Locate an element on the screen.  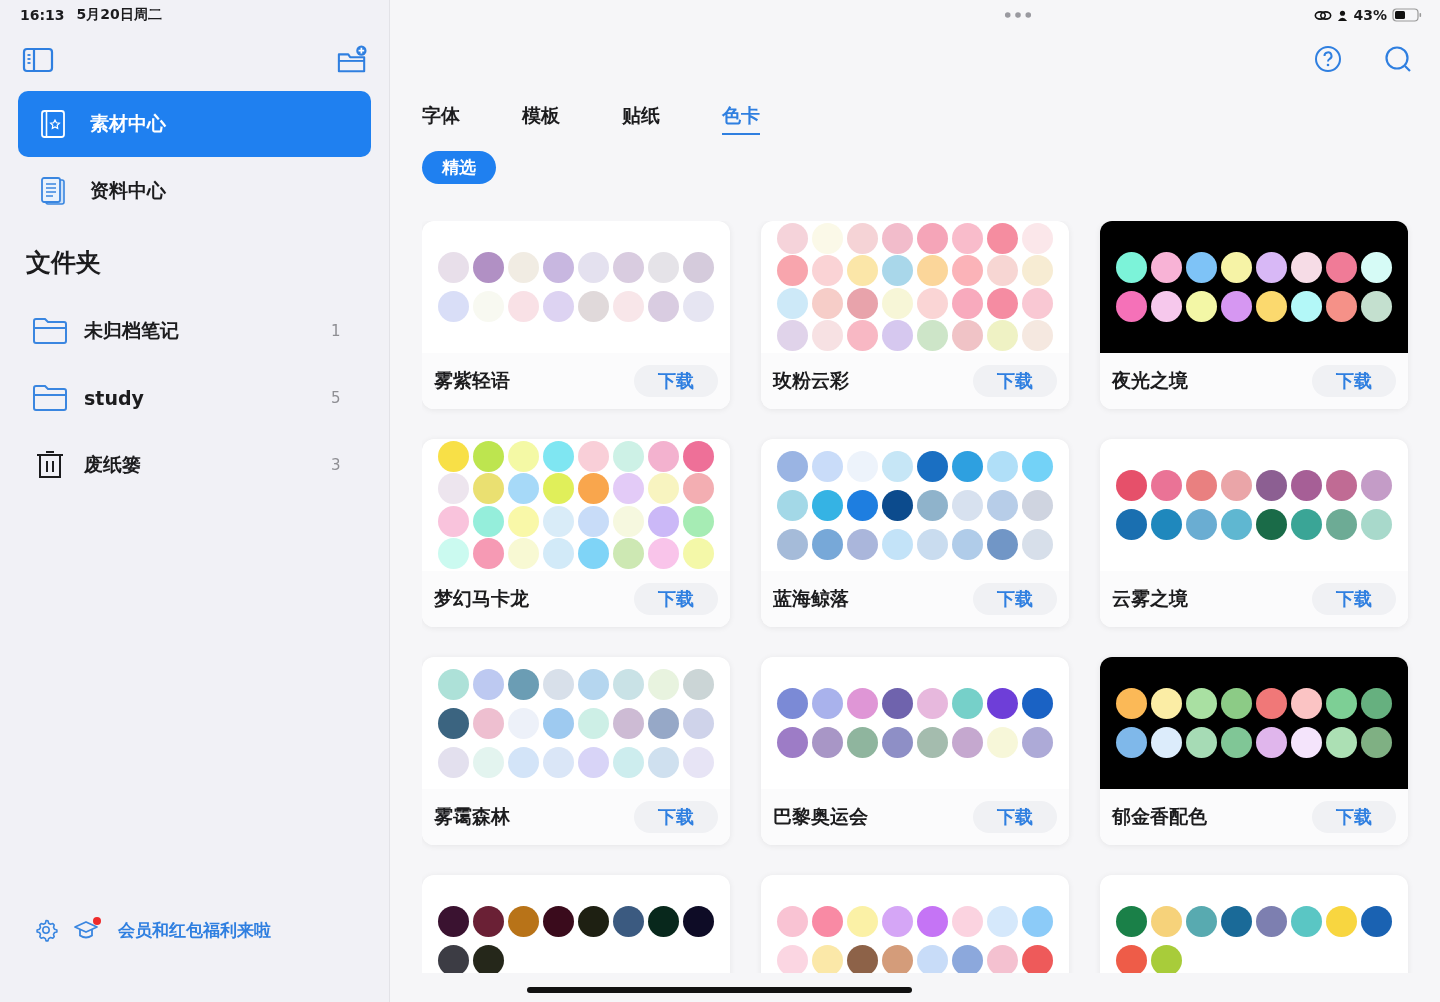
palette-name: 蓝海鲸落 is located at coordinates (811, 598).